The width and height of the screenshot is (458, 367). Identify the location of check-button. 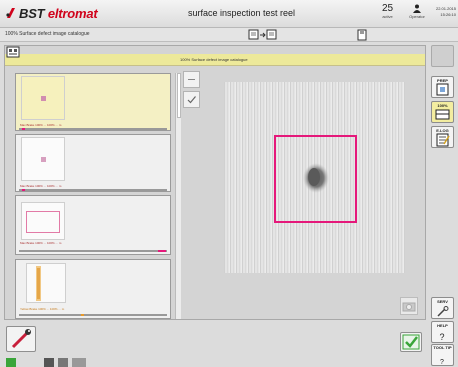
(191, 99).